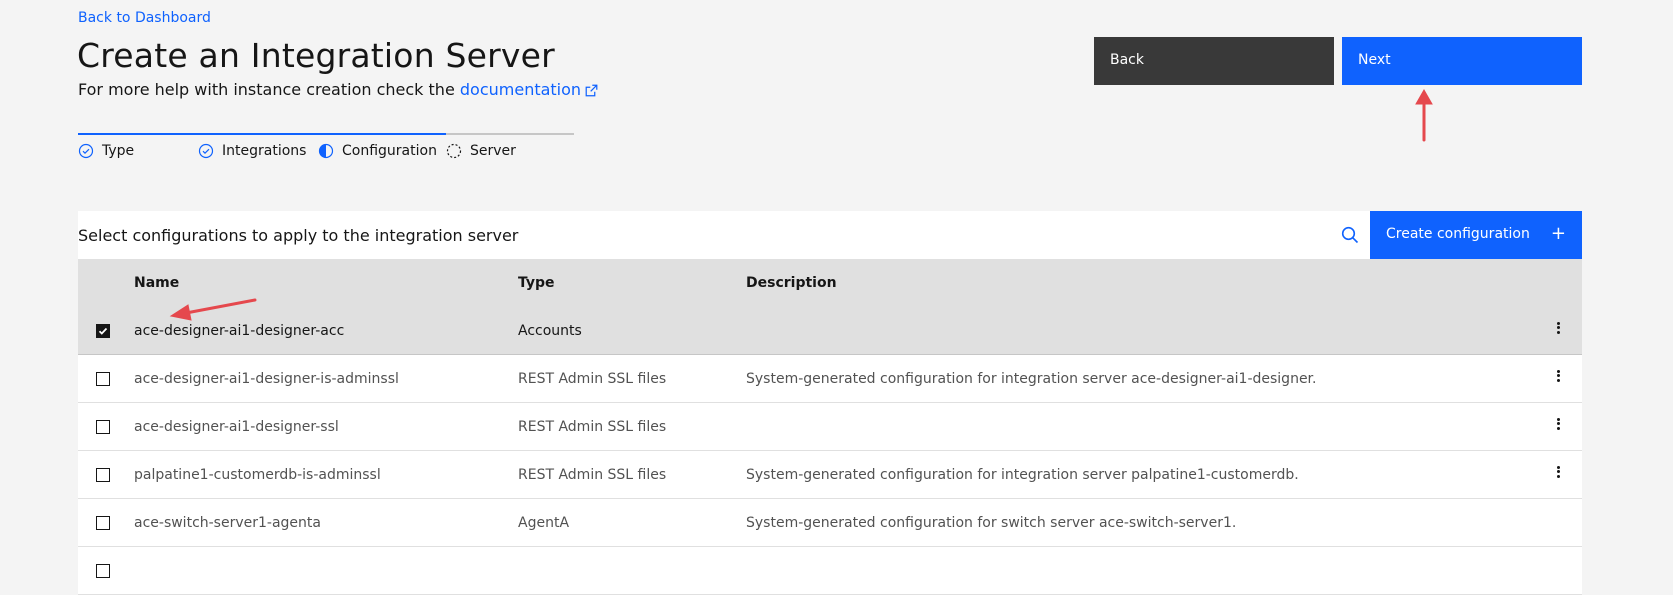  Describe the element at coordinates (830, 331) in the screenshot. I see `table-row: ace-designer-ai1-designer-acc Accounts` at that location.